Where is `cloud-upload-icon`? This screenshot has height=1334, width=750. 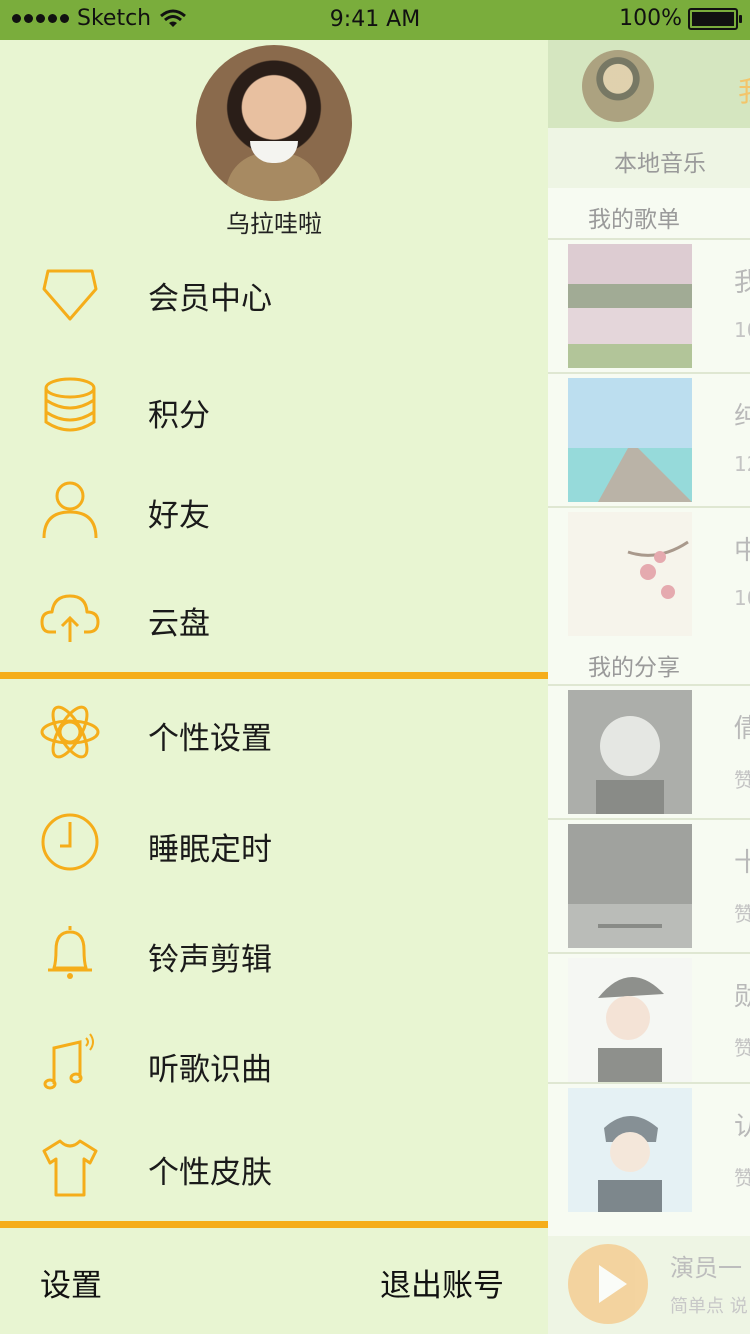 cloud-upload-icon is located at coordinates (70, 618).